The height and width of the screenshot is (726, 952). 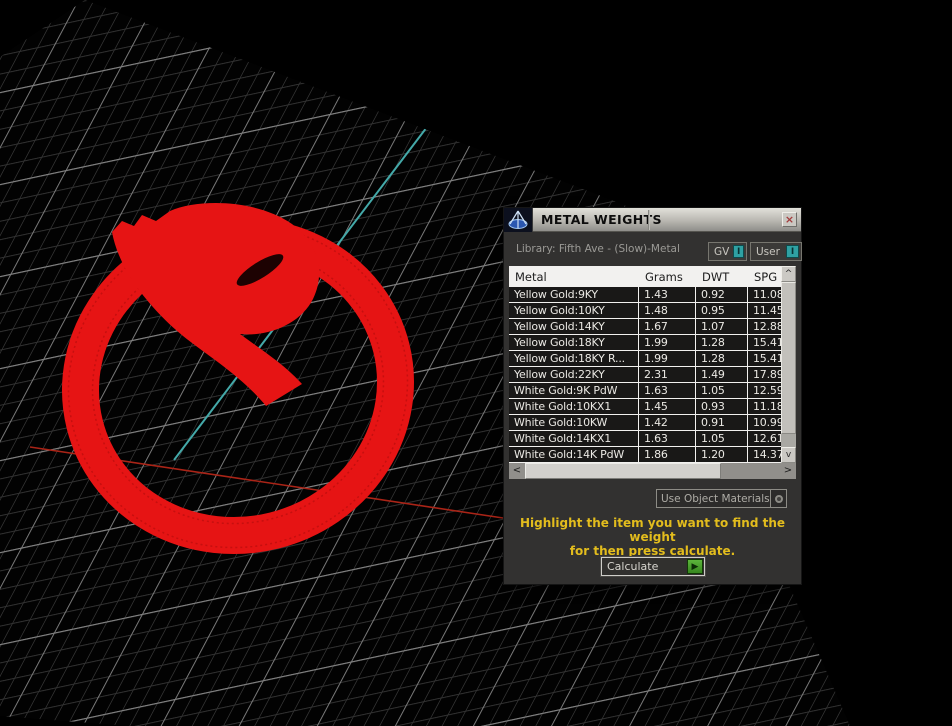 I want to click on scroll-down-icon: v, so click(x=788, y=455).